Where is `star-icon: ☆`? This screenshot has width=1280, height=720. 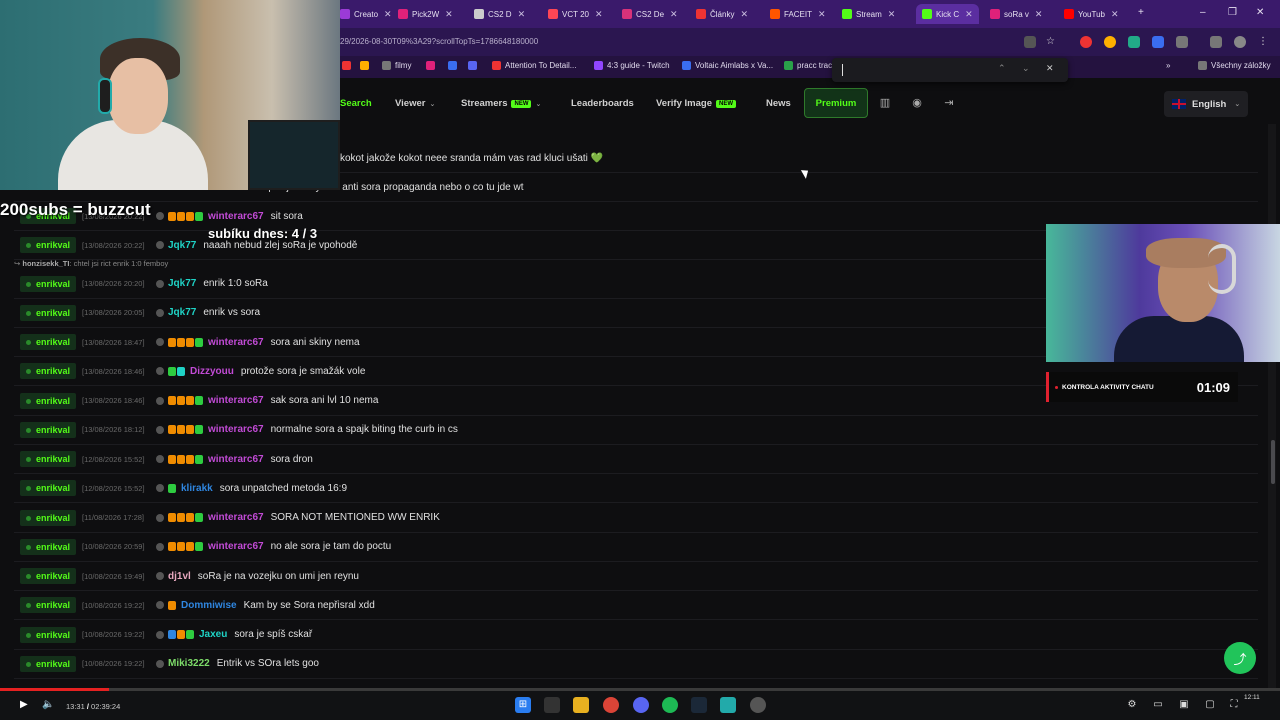
star-icon: ☆ is located at coordinates (1052, 42).